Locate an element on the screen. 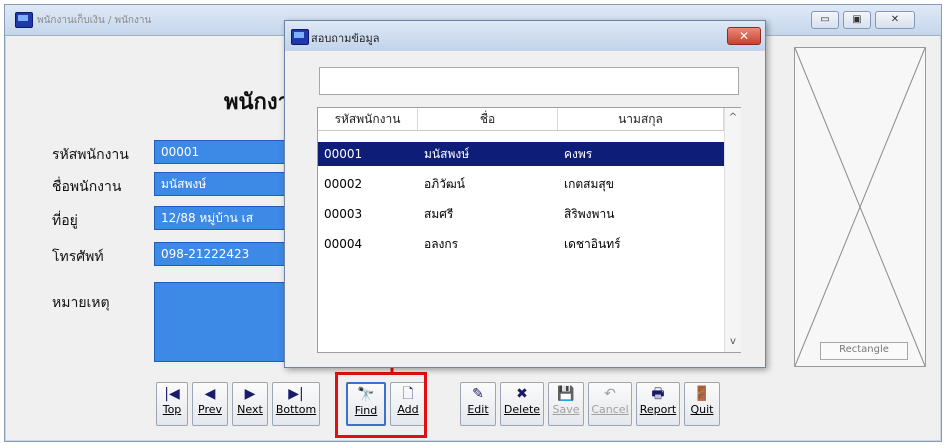 The width and height of the screenshot is (946, 446). report-button: 🖶 Report is located at coordinates (658, 404).